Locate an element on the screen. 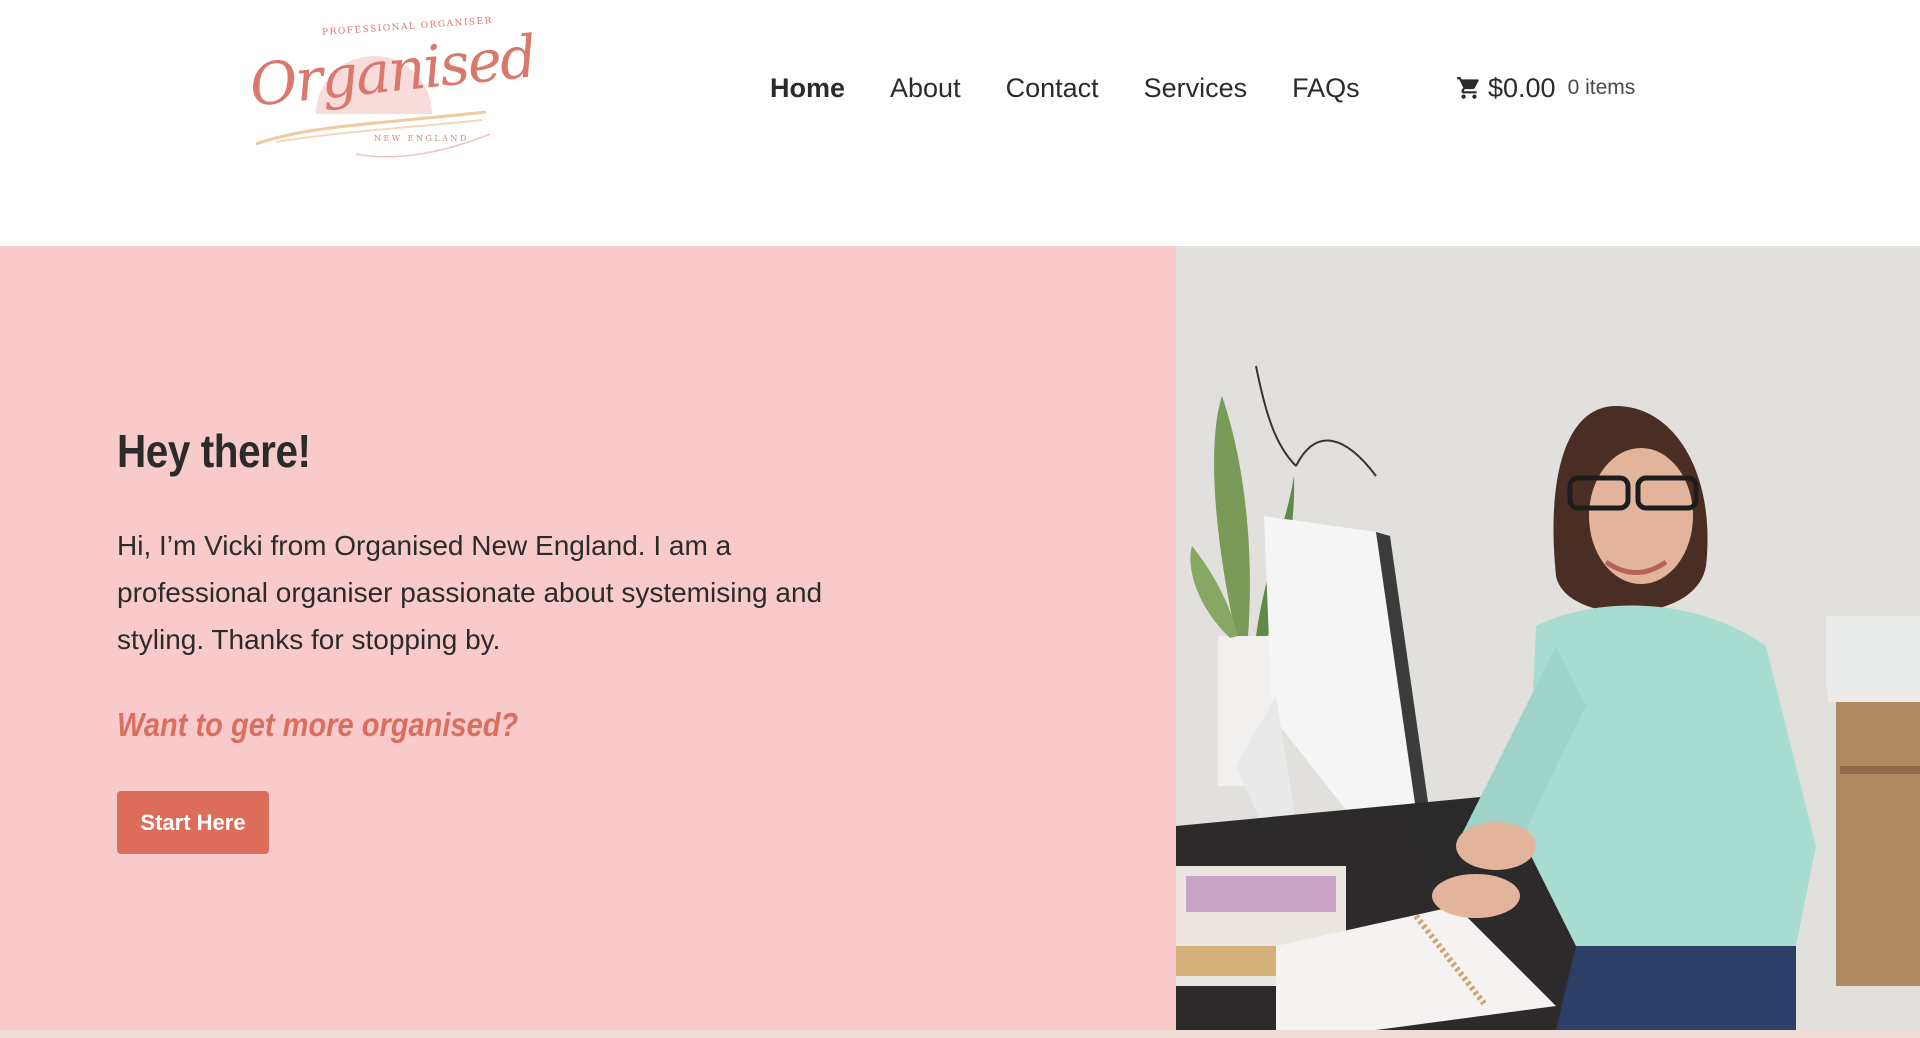 Image resolution: width=1920 pixels, height=1038 pixels. nav-item-about: About is located at coordinates (925, 88).